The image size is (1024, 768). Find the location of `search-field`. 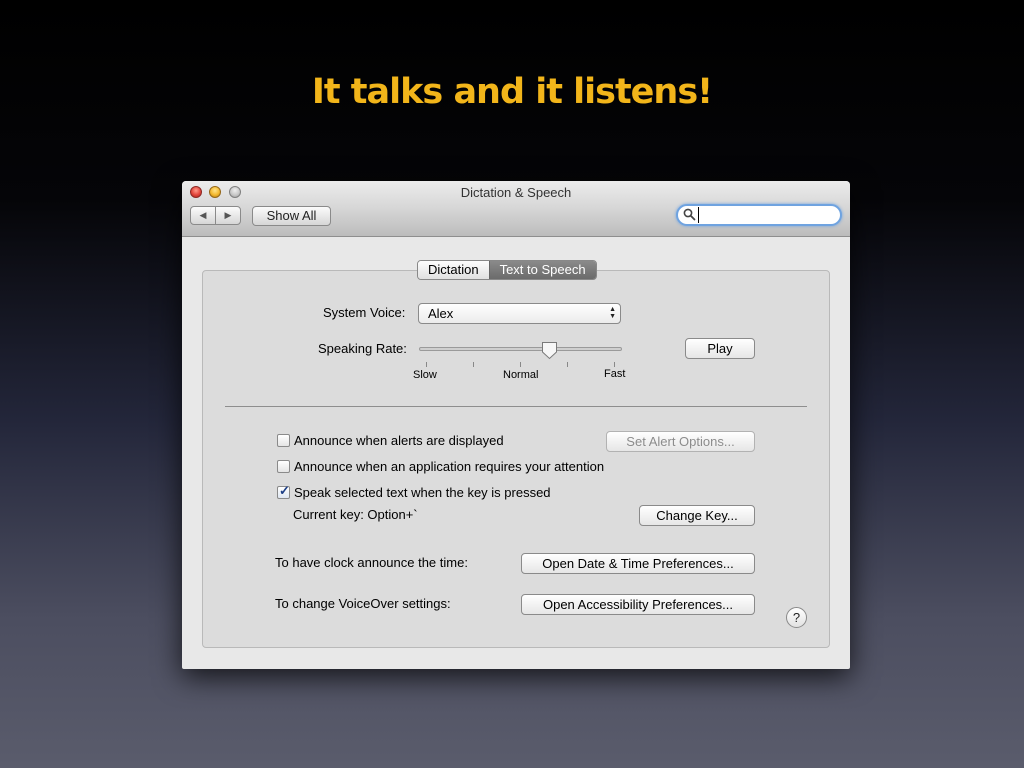

search-field is located at coordinates (759, 215).